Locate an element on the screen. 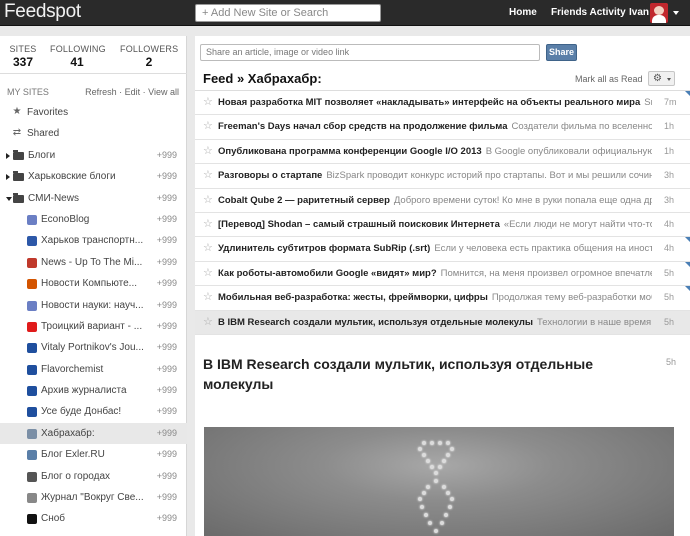  sidebar-item: Архив журналиста +999 is located at coordinates (93, 390).